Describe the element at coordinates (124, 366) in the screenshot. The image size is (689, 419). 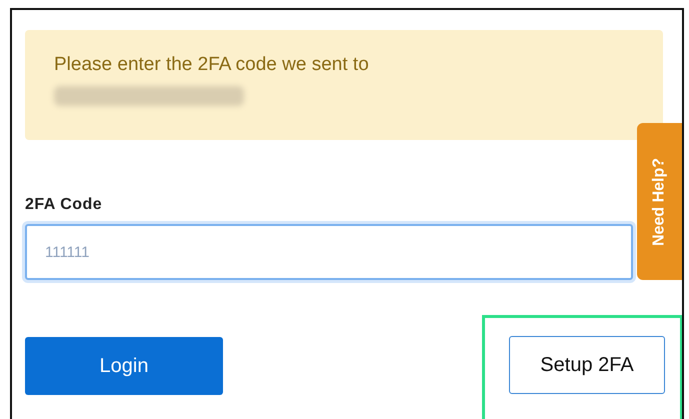
I see `login-button: Login` at that location.